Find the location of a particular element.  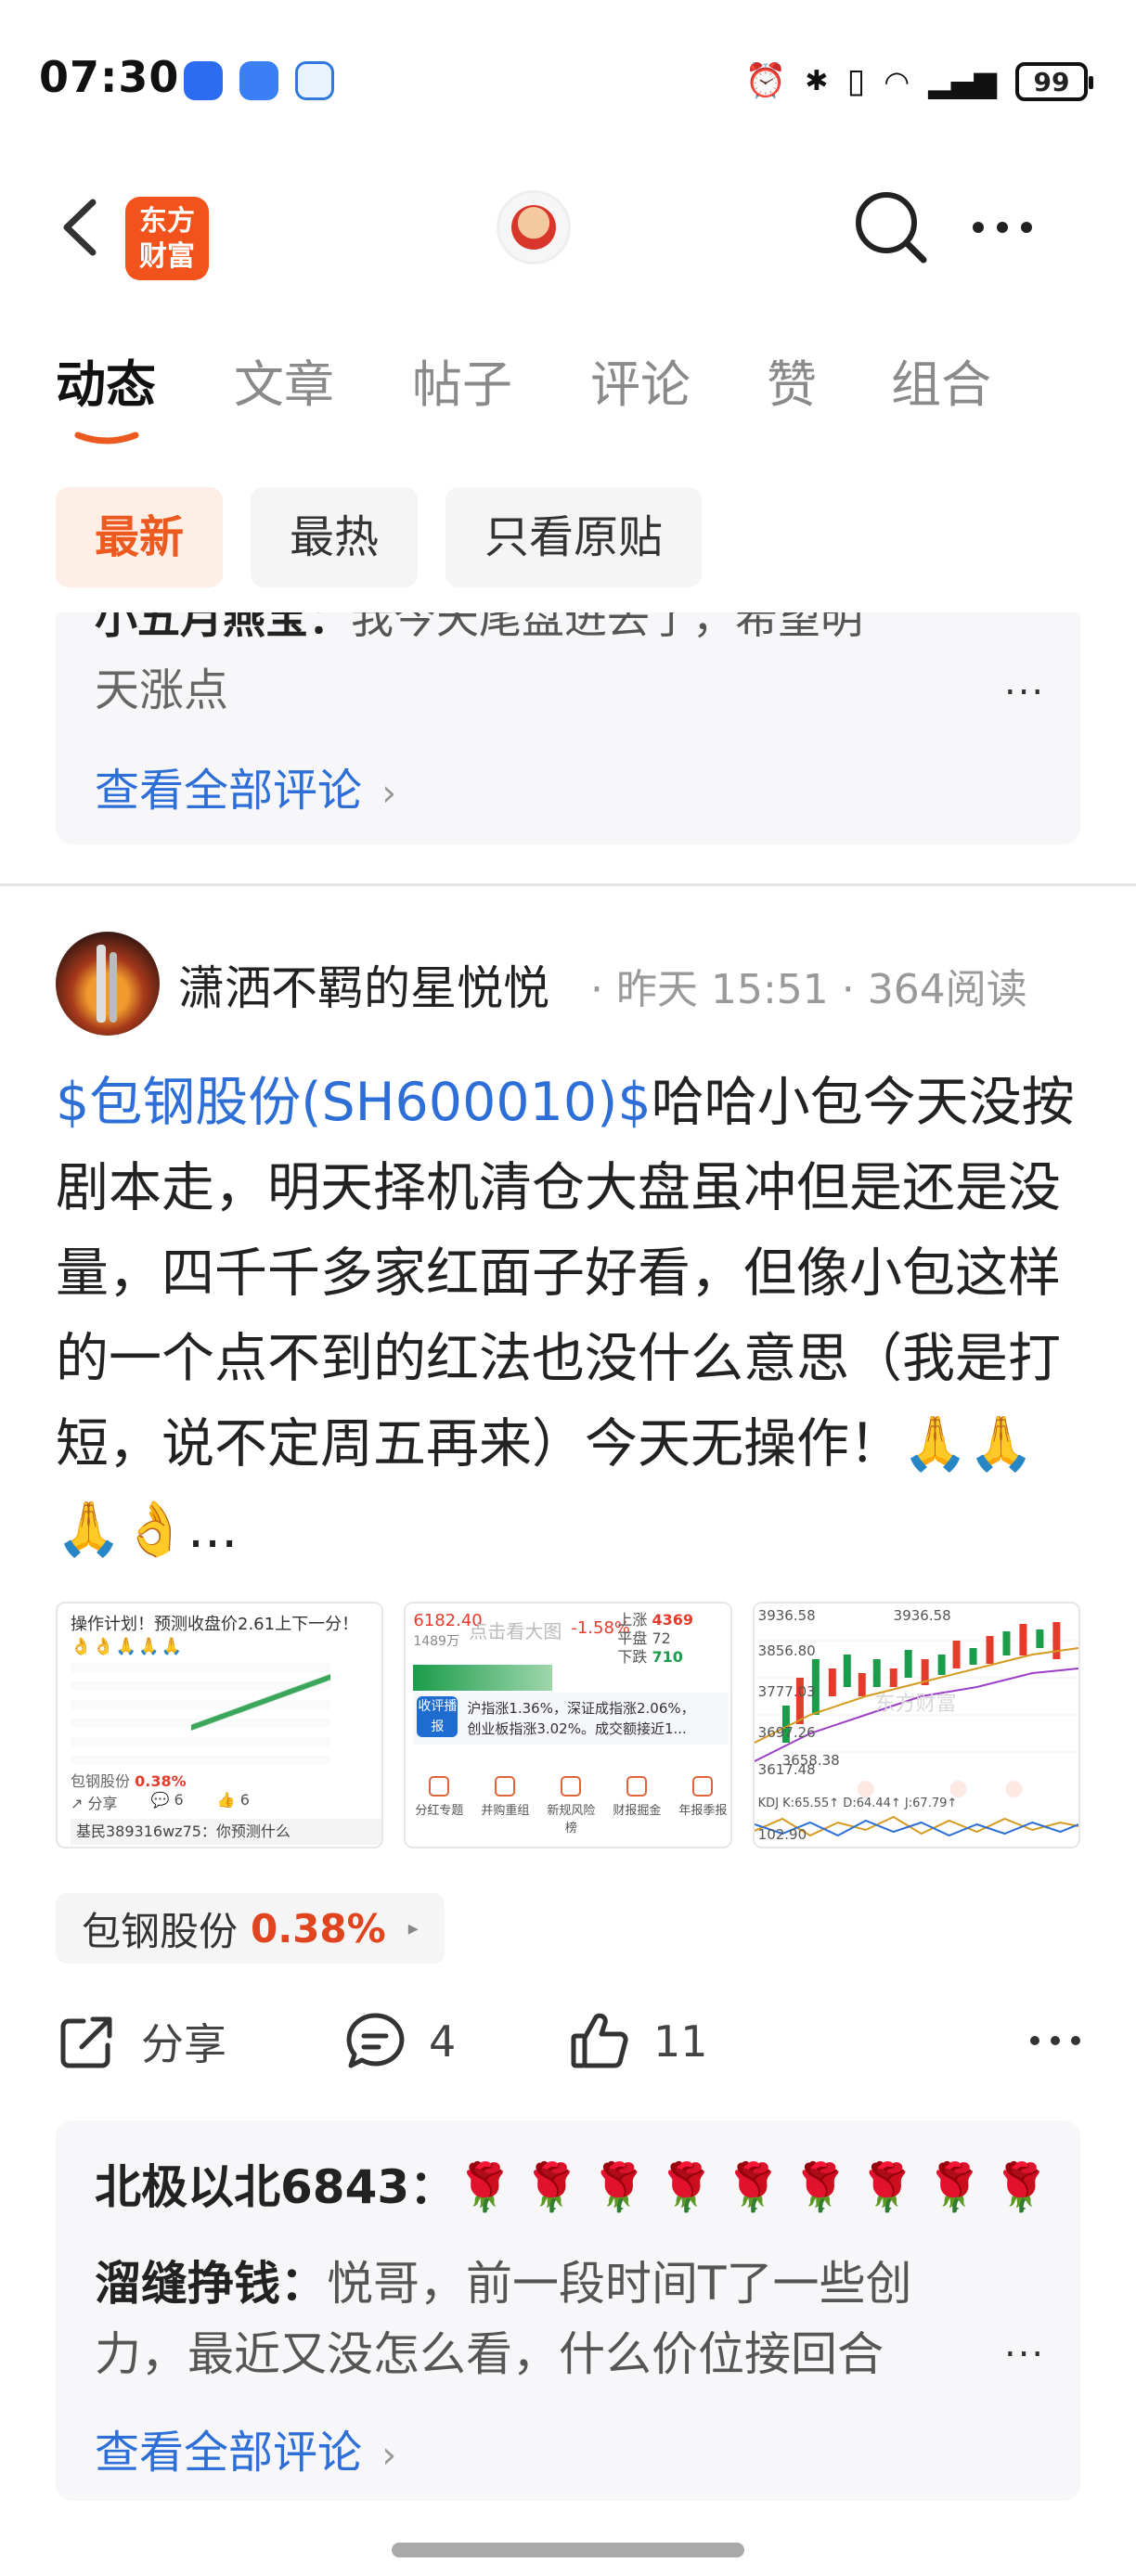

comment-2: 溜缝挣钱：悦哥，前一段时间T了一些创 is located at coordinates (503, 2280).